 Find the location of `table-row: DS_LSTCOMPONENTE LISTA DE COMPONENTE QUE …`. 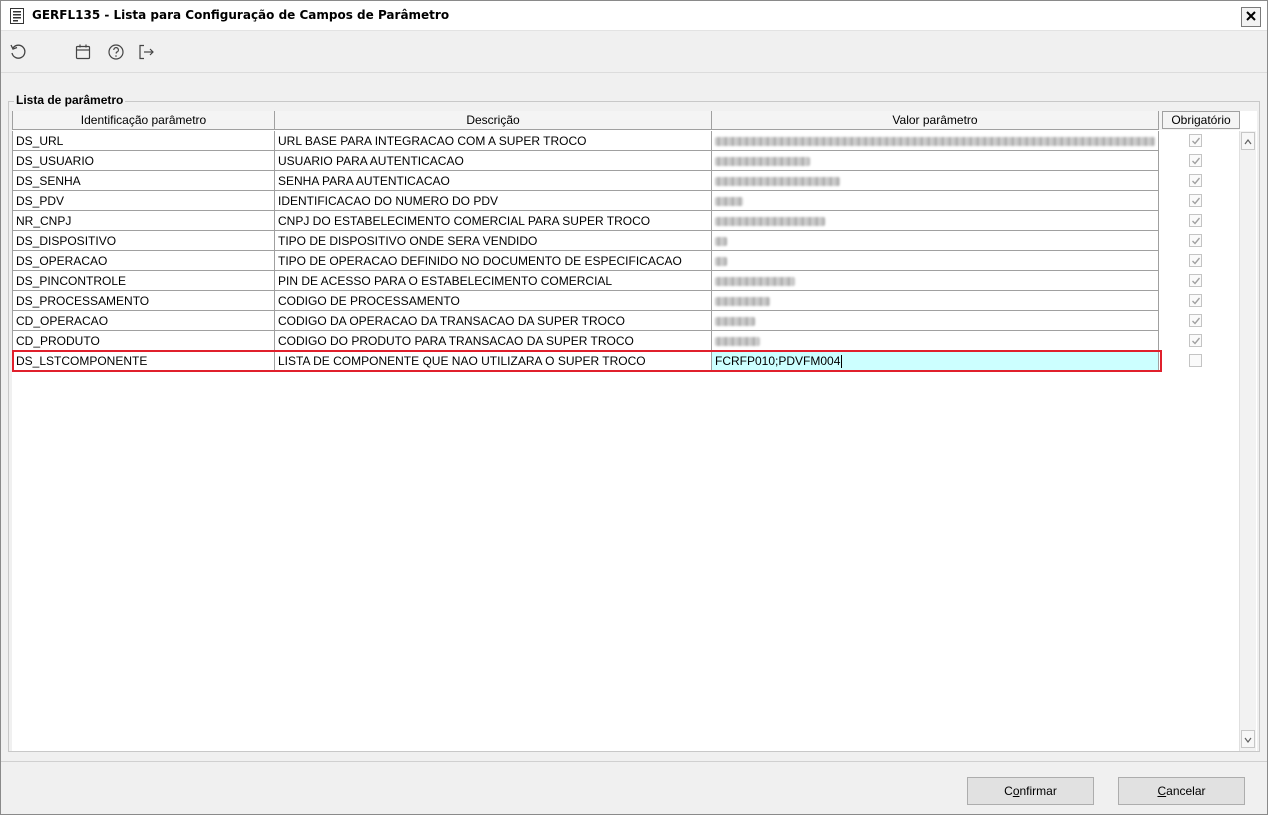

table-row: DS_LSTCOMPONENTE LISTA DE COMPONENTE QUE … is located at coordinates (626, 361).